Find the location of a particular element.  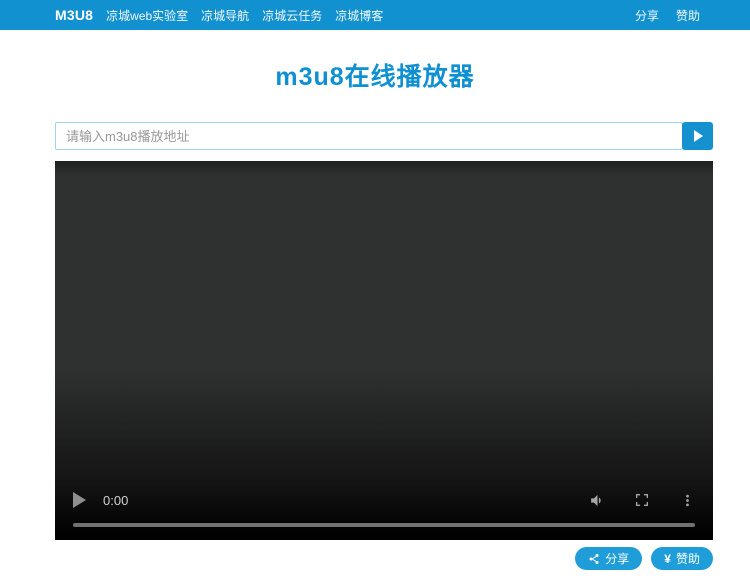

fullscreen-icon is located at coordinates (642, 500).